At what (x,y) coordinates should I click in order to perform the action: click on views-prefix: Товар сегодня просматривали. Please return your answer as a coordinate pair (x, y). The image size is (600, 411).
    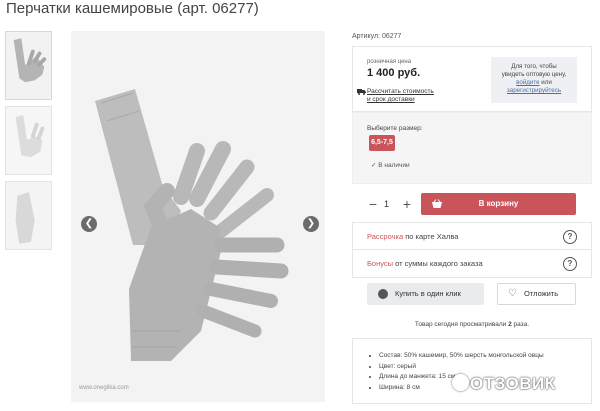
    Looking at the image, I should click on (461, 324).